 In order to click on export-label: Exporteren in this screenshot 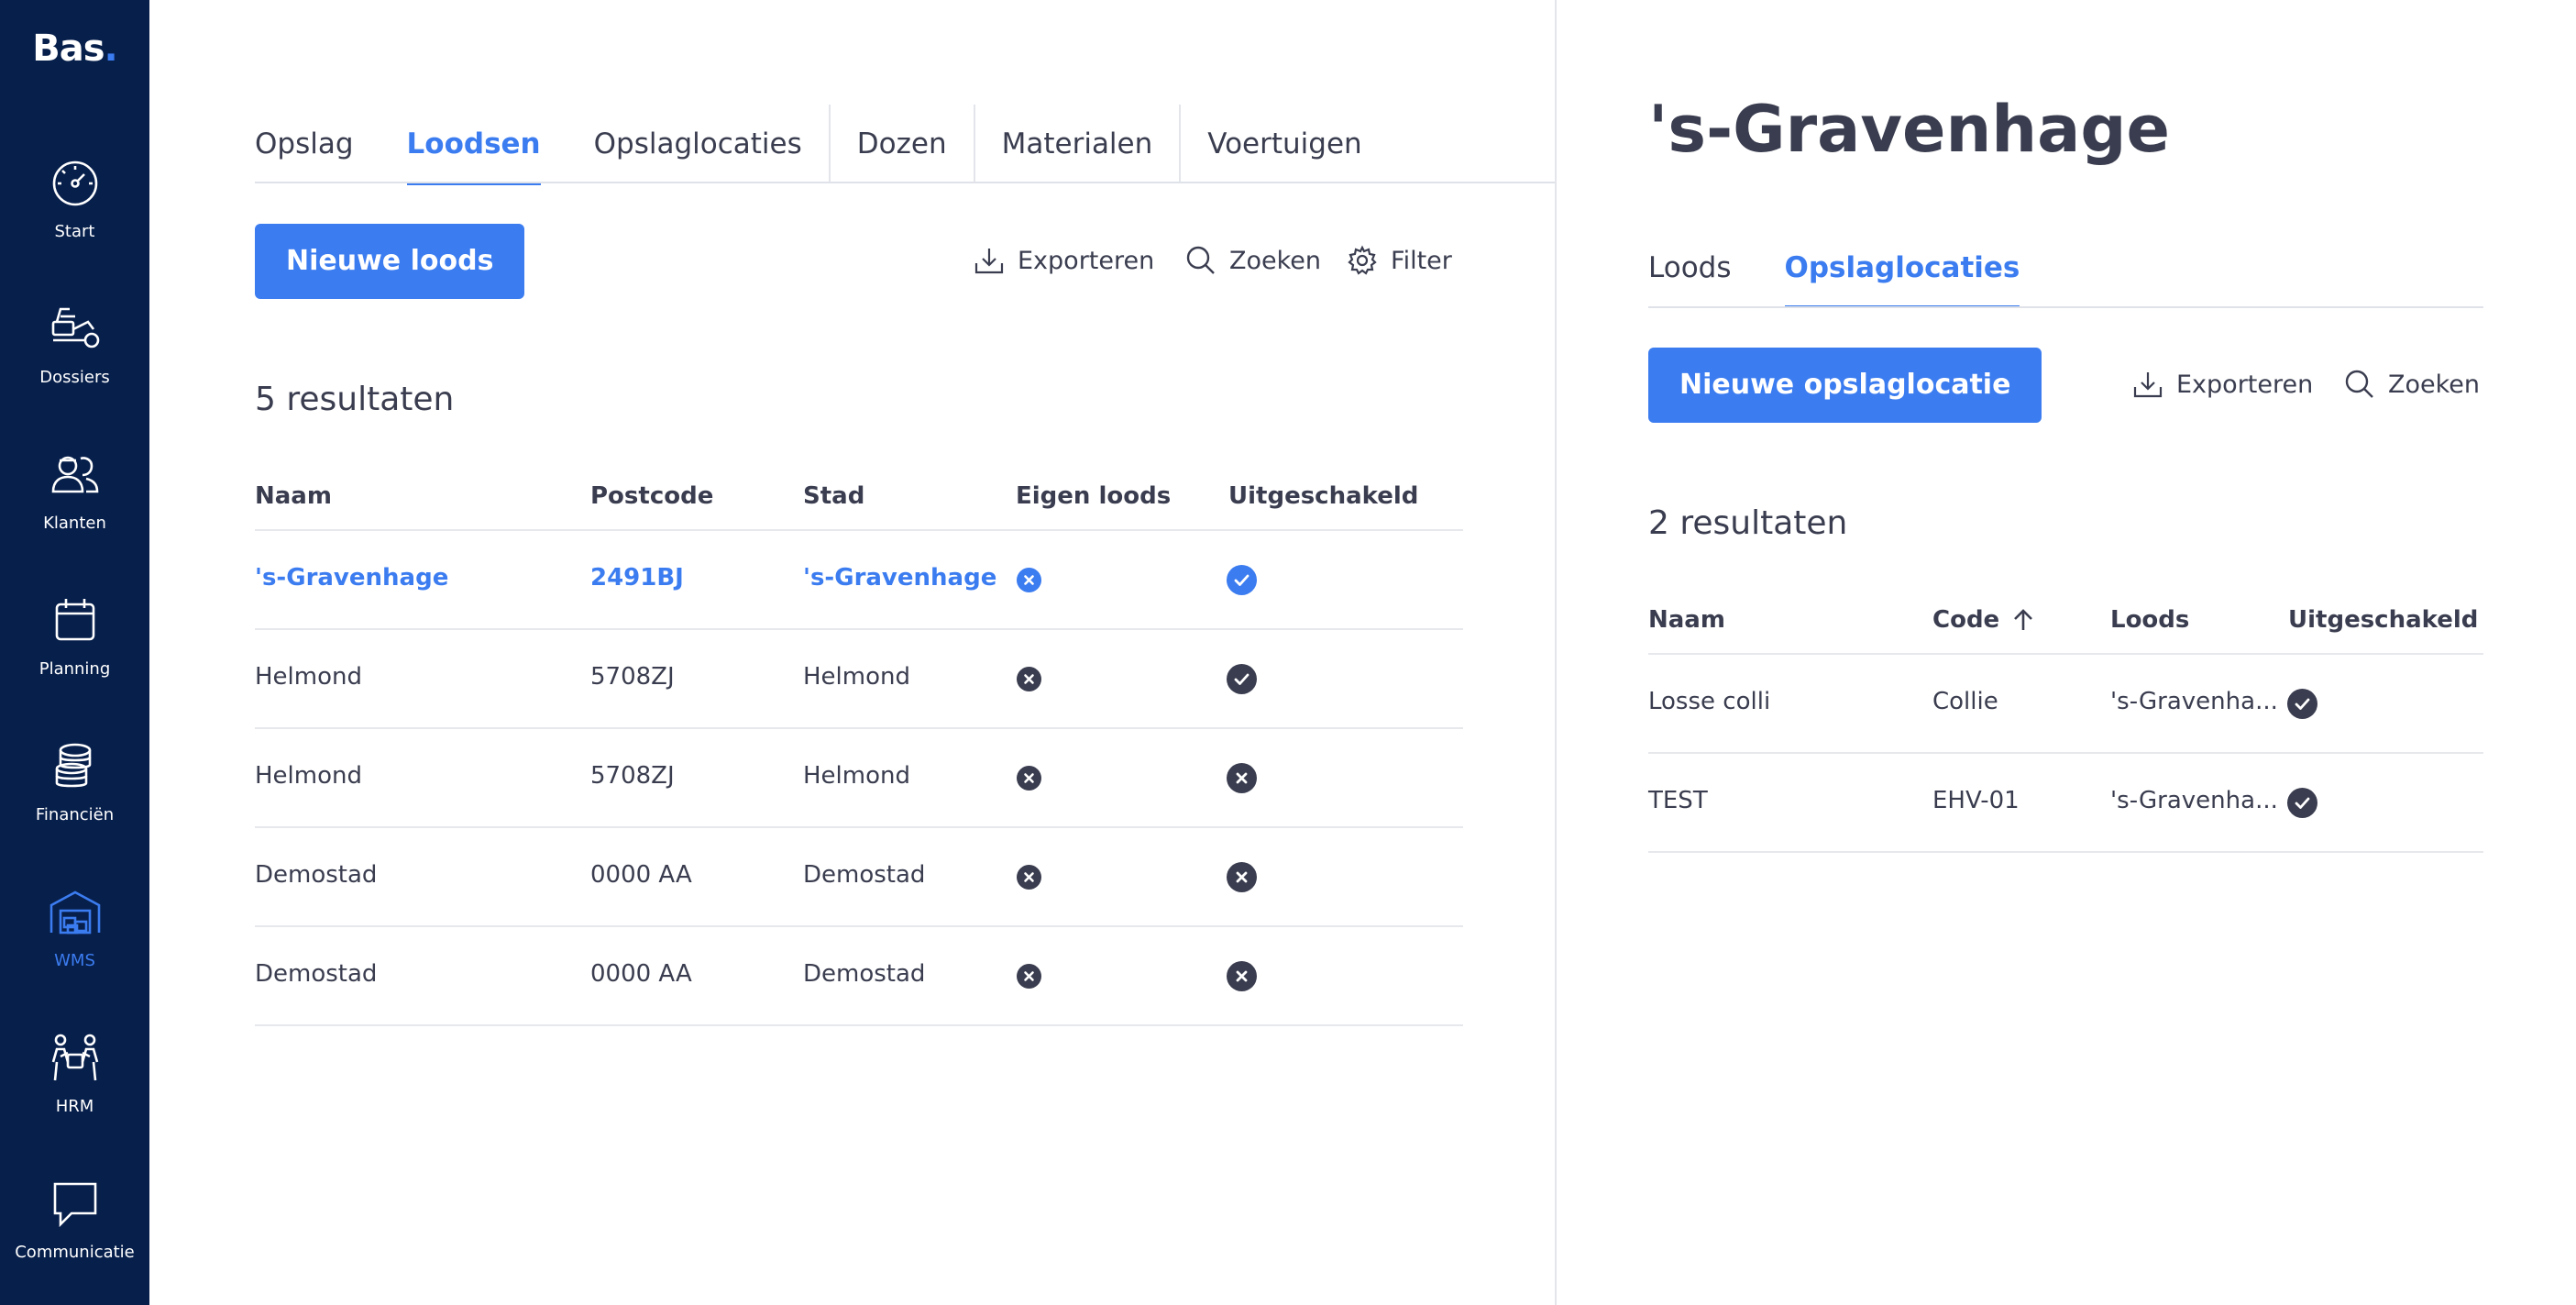, I will do `click(2245, 384)`.